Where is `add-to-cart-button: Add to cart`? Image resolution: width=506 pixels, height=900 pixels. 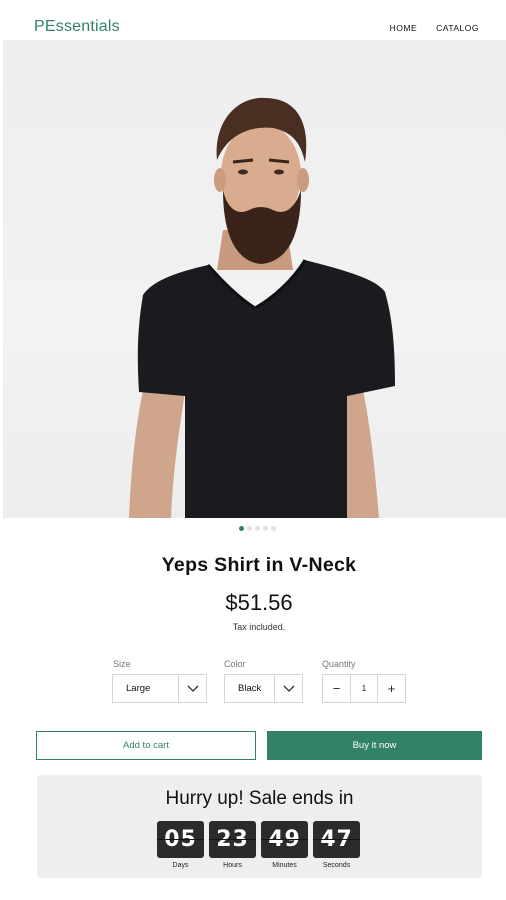
add-to-cart-button: Add to cart is located at coordinates (146, 745).